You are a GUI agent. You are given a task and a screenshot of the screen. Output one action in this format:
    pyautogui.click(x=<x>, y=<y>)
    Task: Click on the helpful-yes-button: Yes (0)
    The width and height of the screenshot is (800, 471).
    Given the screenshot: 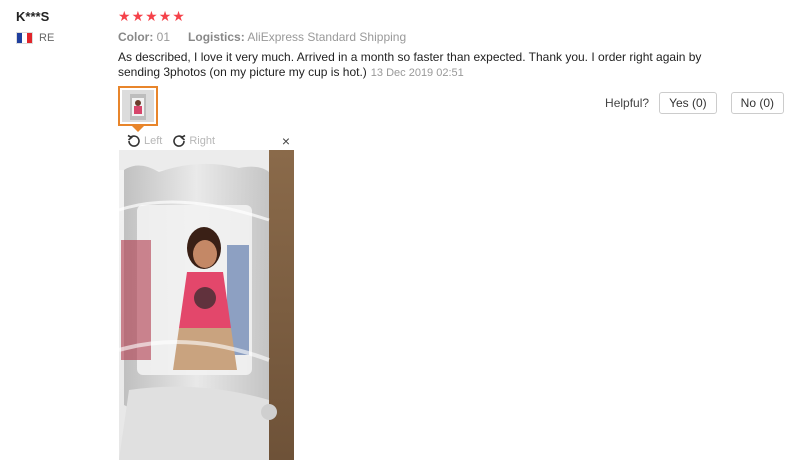 What is the action you would take?
    pyautogui.click(x=688, y=103)
    